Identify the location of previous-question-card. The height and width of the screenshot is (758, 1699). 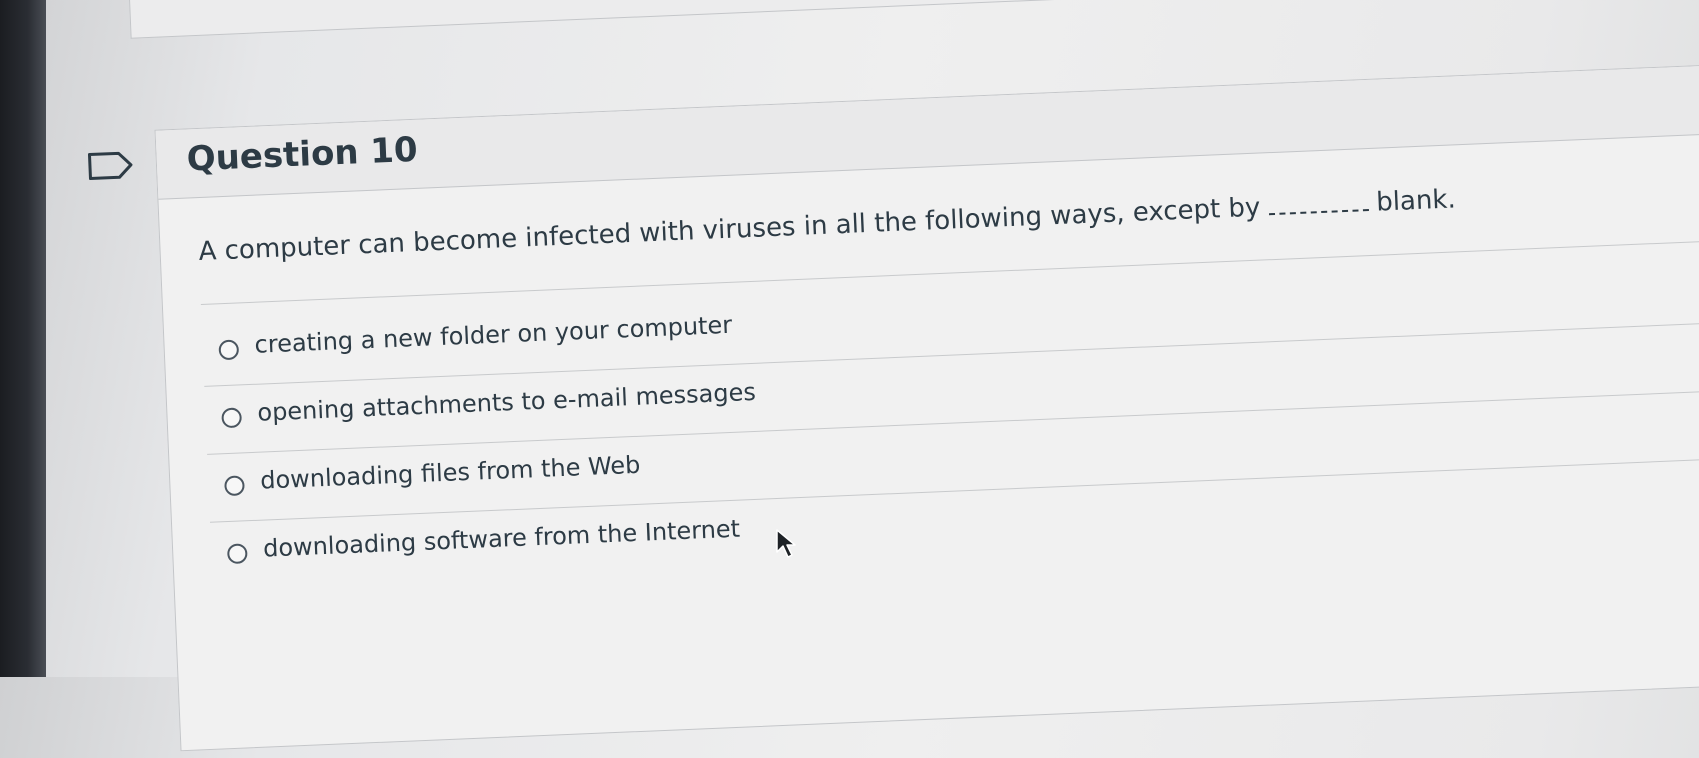
(912, 19).